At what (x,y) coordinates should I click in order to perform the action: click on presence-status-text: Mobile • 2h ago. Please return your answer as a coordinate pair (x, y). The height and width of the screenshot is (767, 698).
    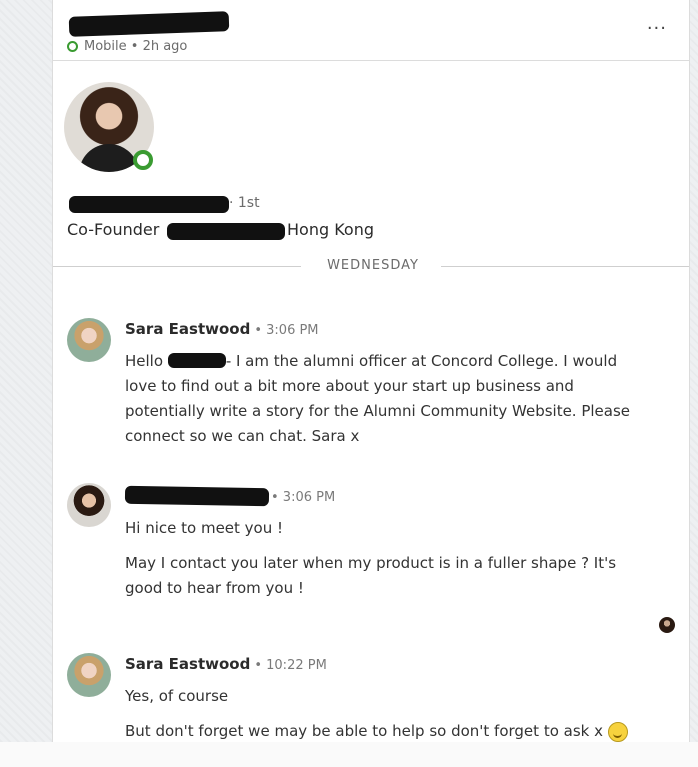
    Looking at the image, I should click on (136, 46).